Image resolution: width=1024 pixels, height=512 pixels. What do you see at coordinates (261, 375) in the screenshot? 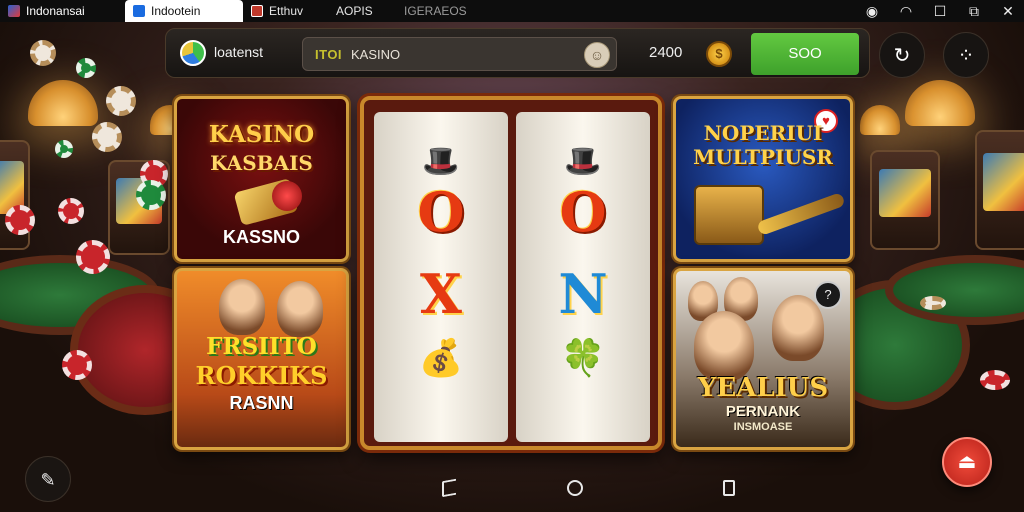
I see `game-subtitle: ROKKIKS` at bounding box center [261, 375].